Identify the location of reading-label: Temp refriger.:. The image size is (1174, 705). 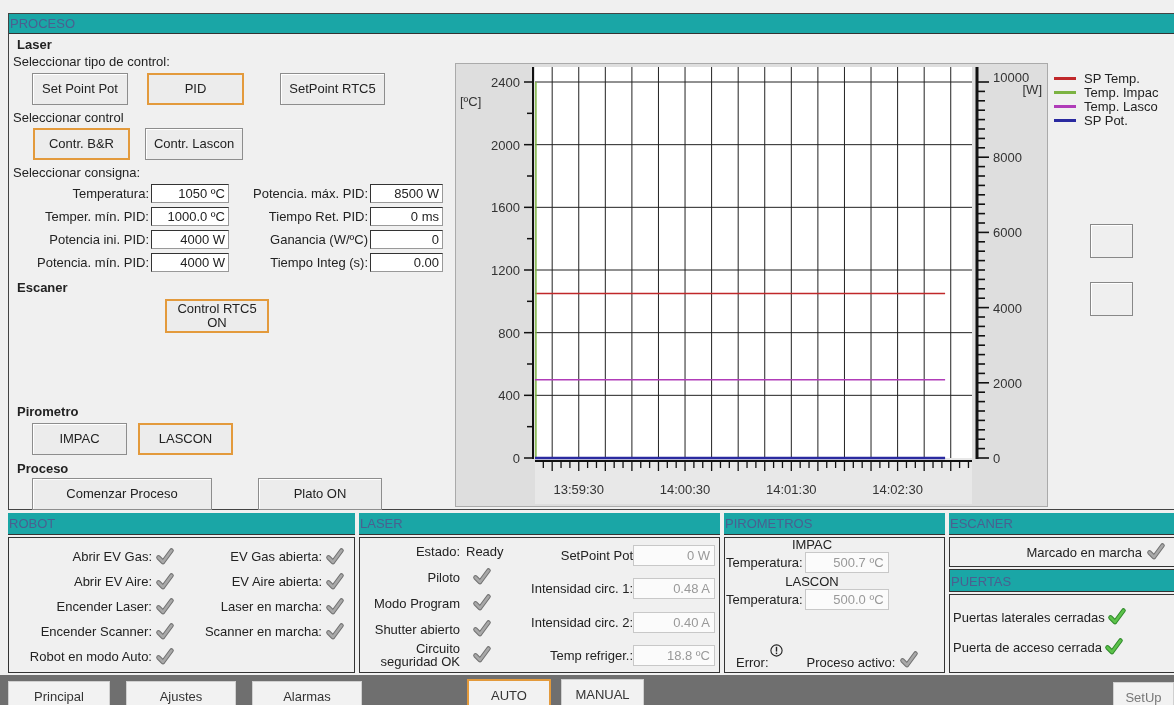
(591, 655).